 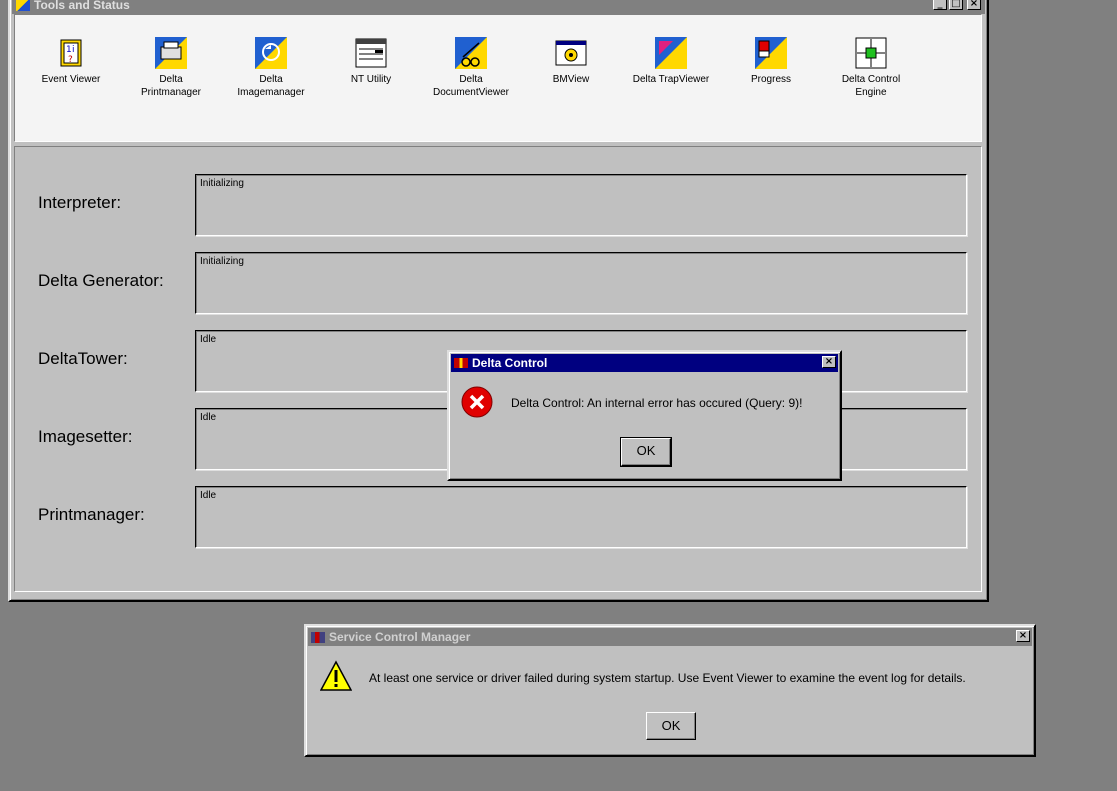 I want to click on tool-delta-documentviewer: Delta DocumentViewer, so click(x=471, y=68).